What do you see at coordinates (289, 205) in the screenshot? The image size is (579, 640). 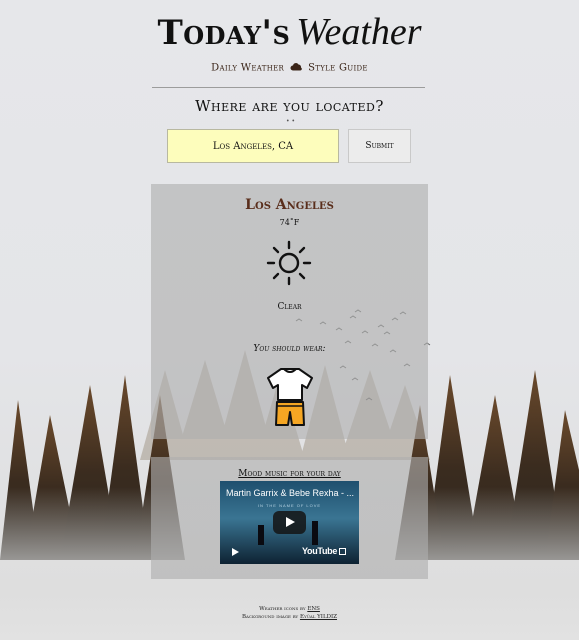 I see `city-name: Los Angeles` at bounding box center [289, 205].